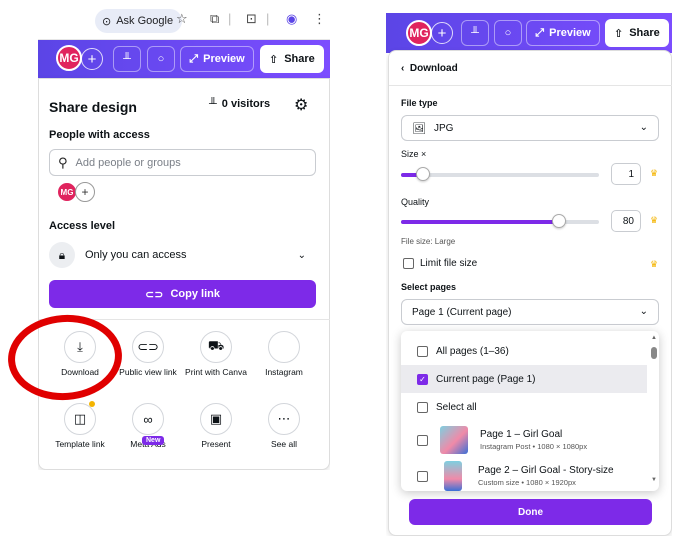 The width and height of the screenshot is (673, 536). I want to click on share-upload-icon: ⇧, so click(619, 33).